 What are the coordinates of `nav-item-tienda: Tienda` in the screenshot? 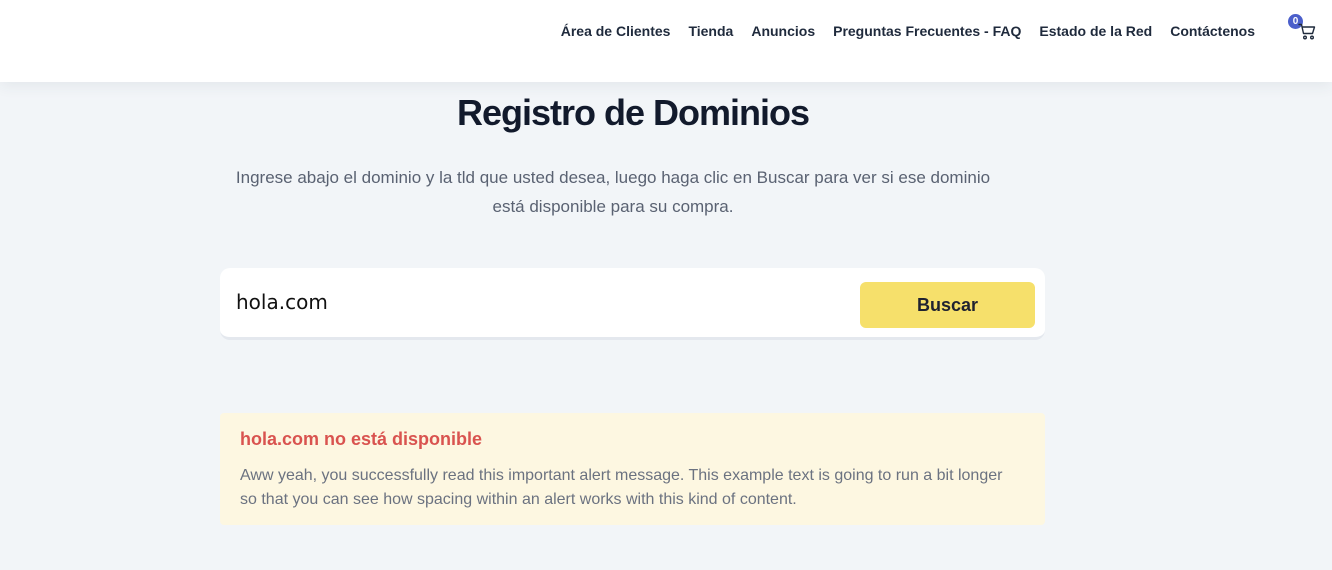 It's located at (710, 31).